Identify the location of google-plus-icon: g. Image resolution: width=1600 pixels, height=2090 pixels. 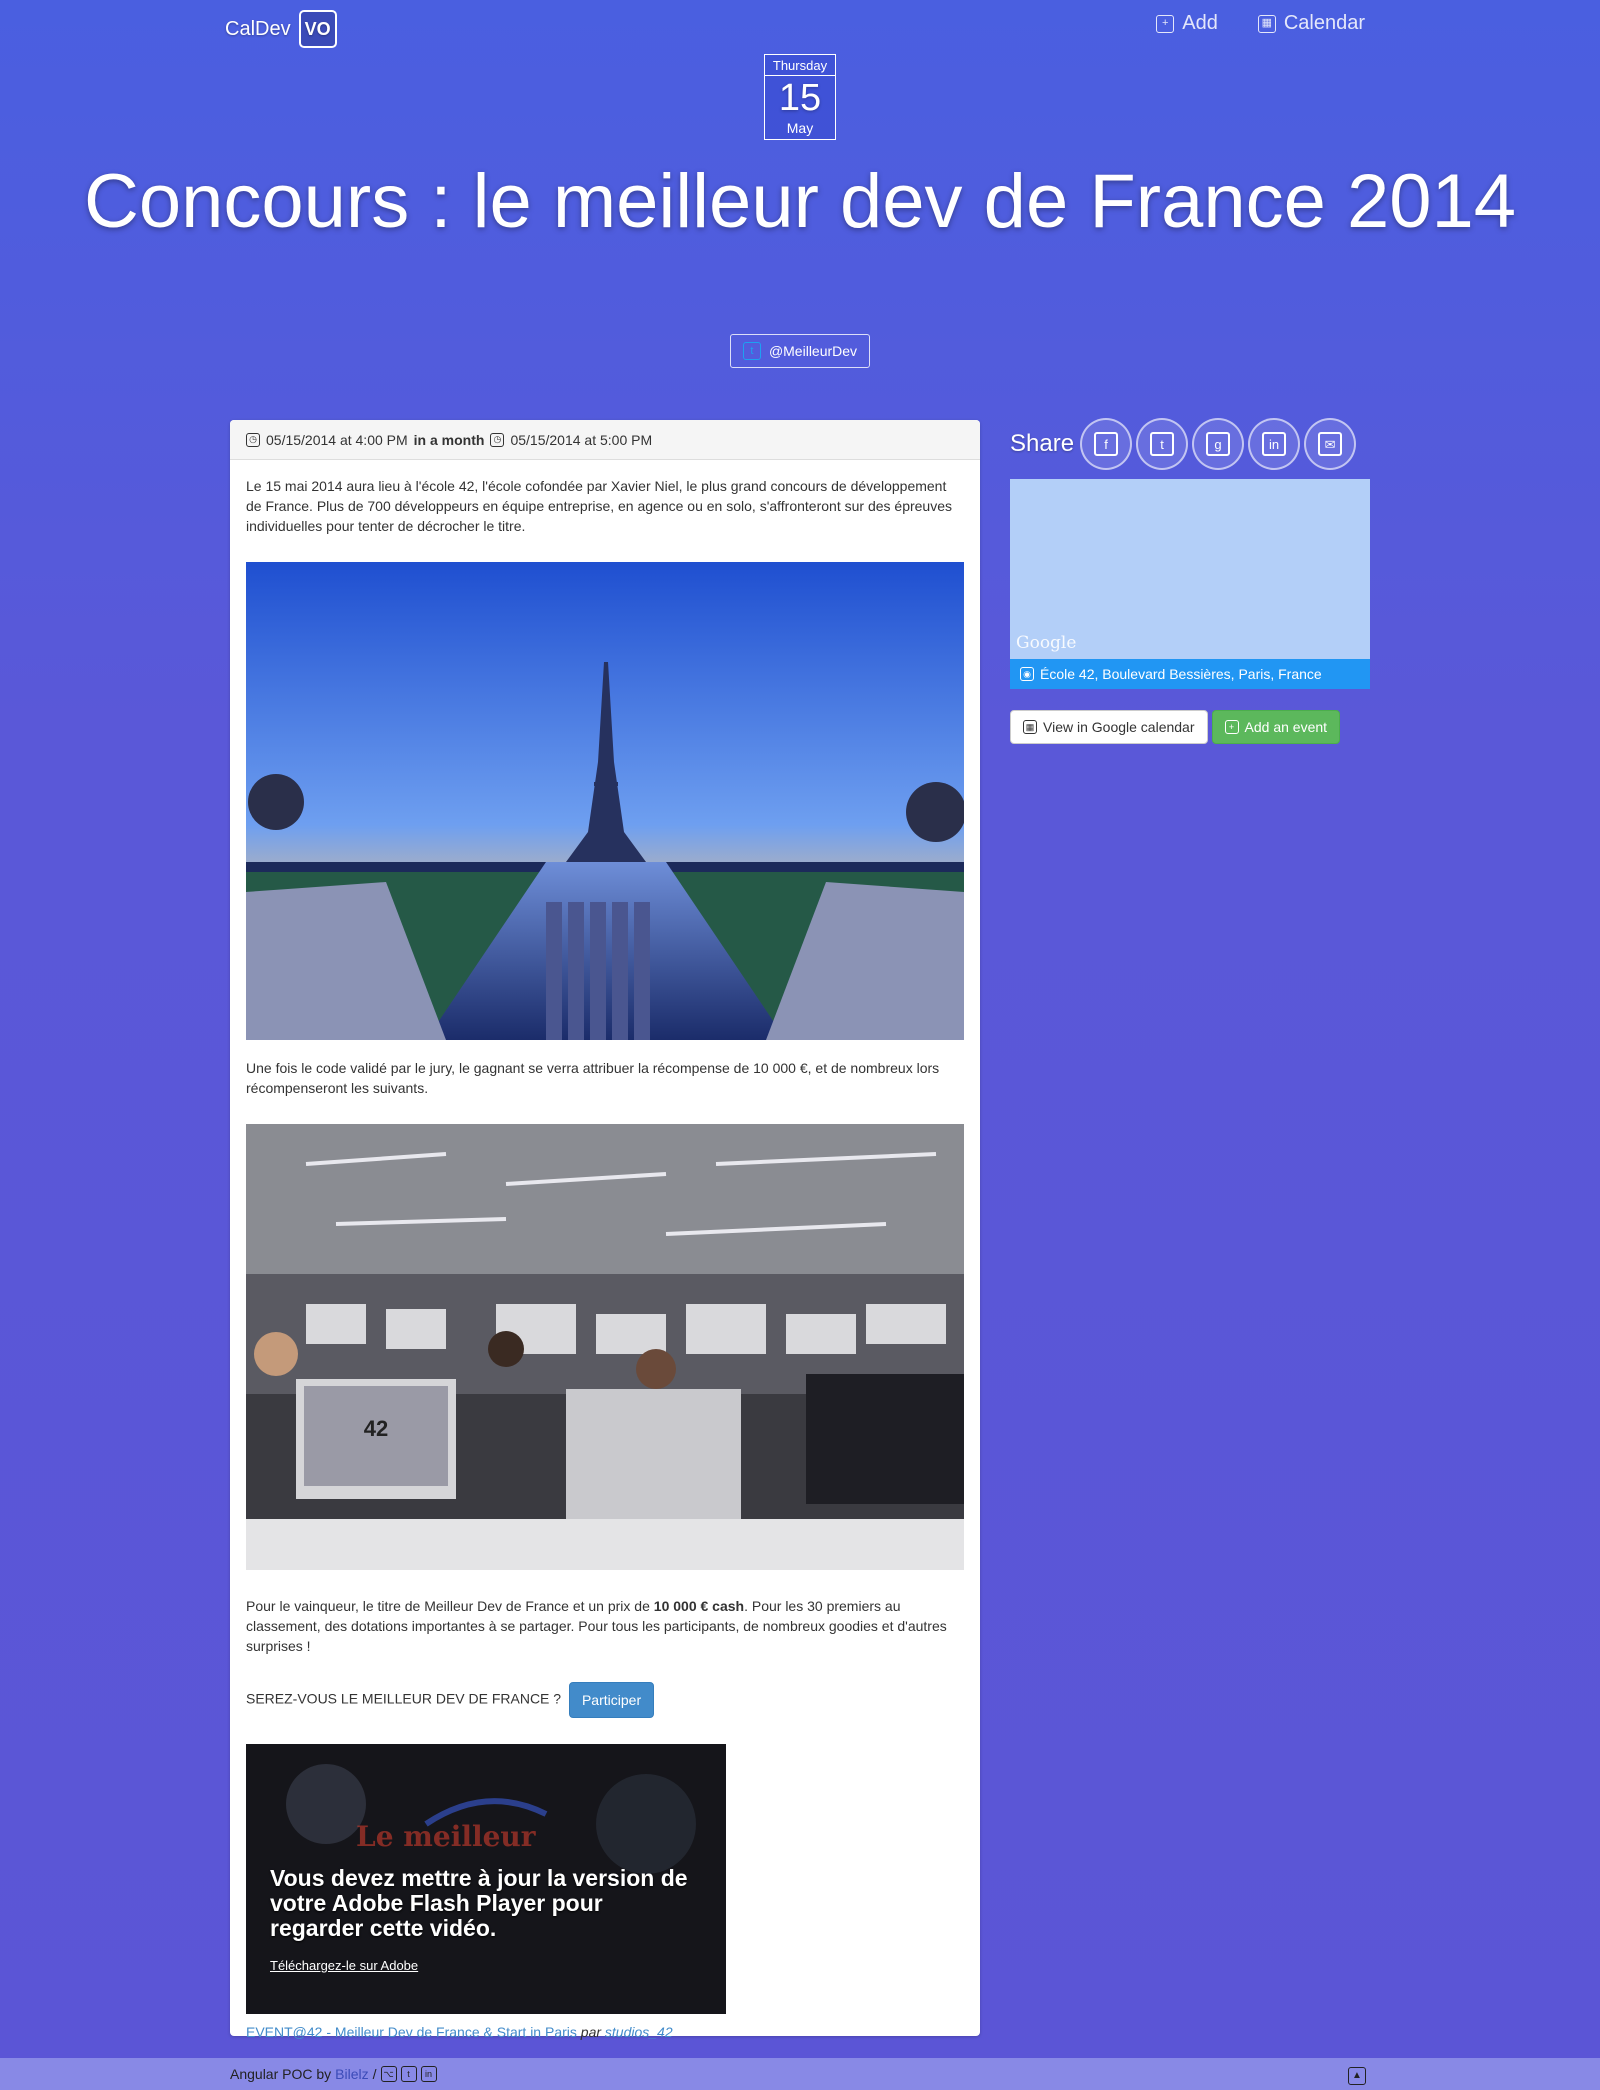
(1218, 444).